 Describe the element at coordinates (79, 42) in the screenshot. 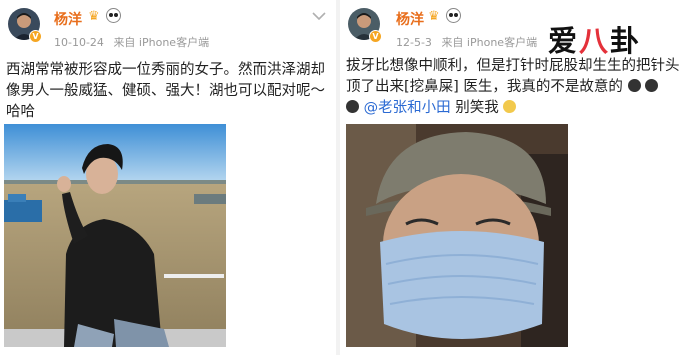

I see `timestamp: 10-10-24` at that location.